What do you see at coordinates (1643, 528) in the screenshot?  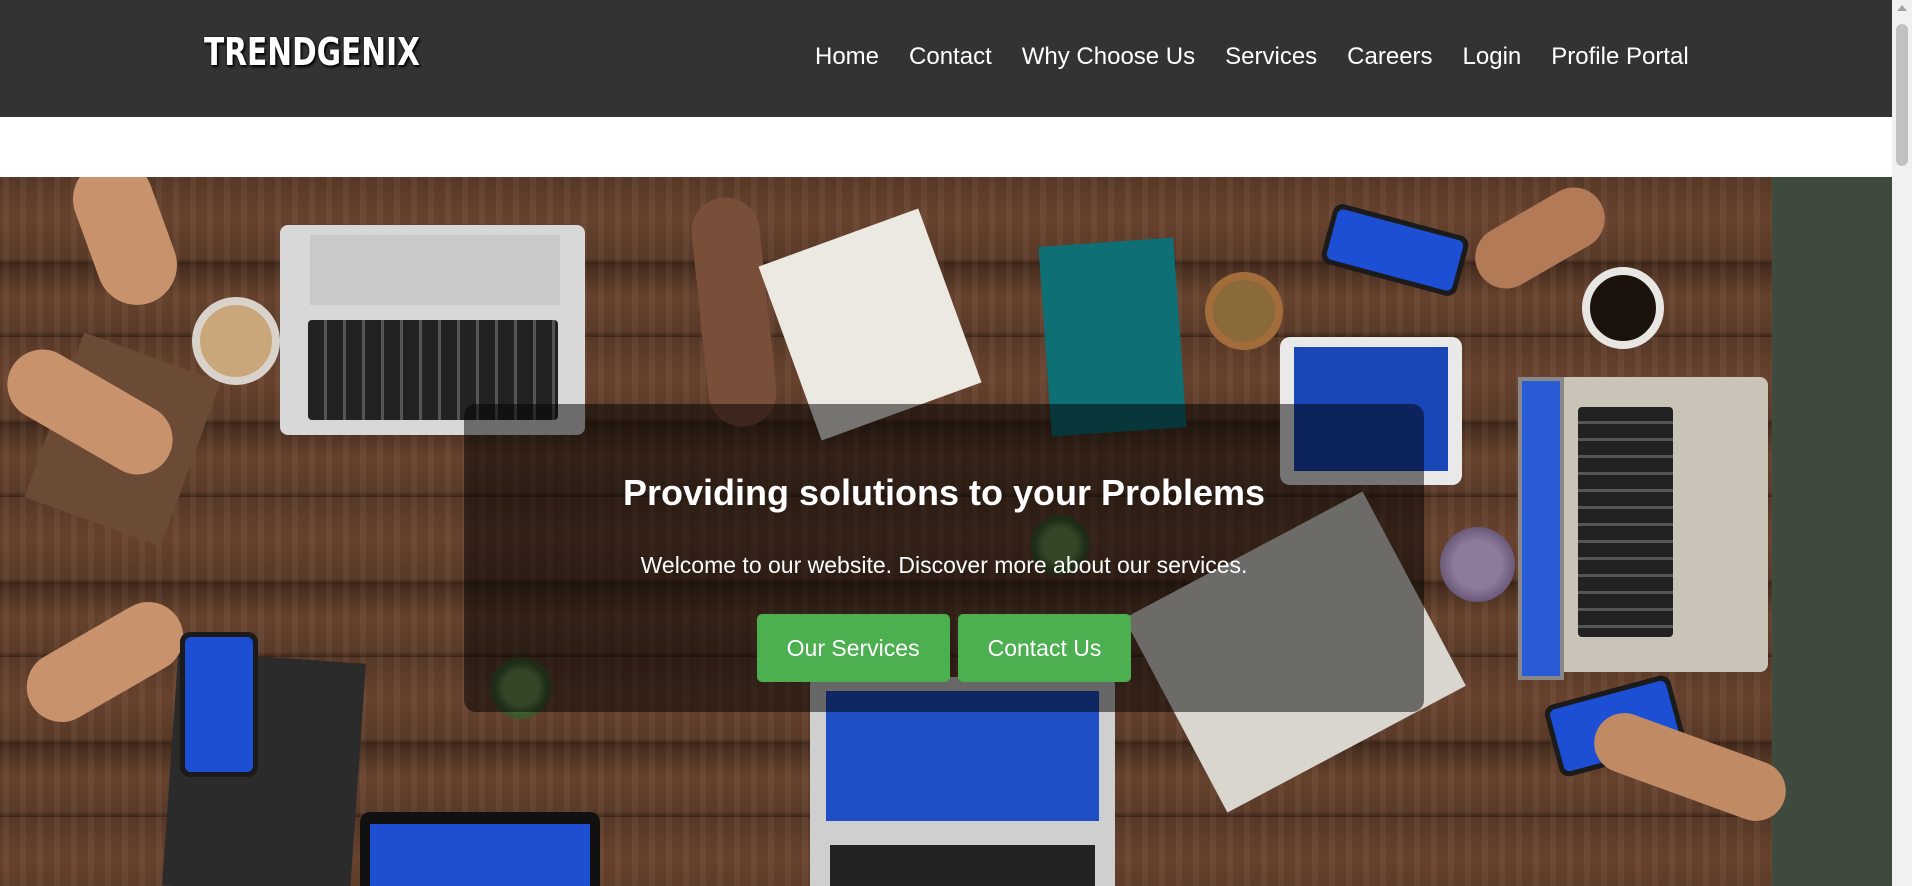 I see `decor-laptop` at bounding box center [1643, 528].